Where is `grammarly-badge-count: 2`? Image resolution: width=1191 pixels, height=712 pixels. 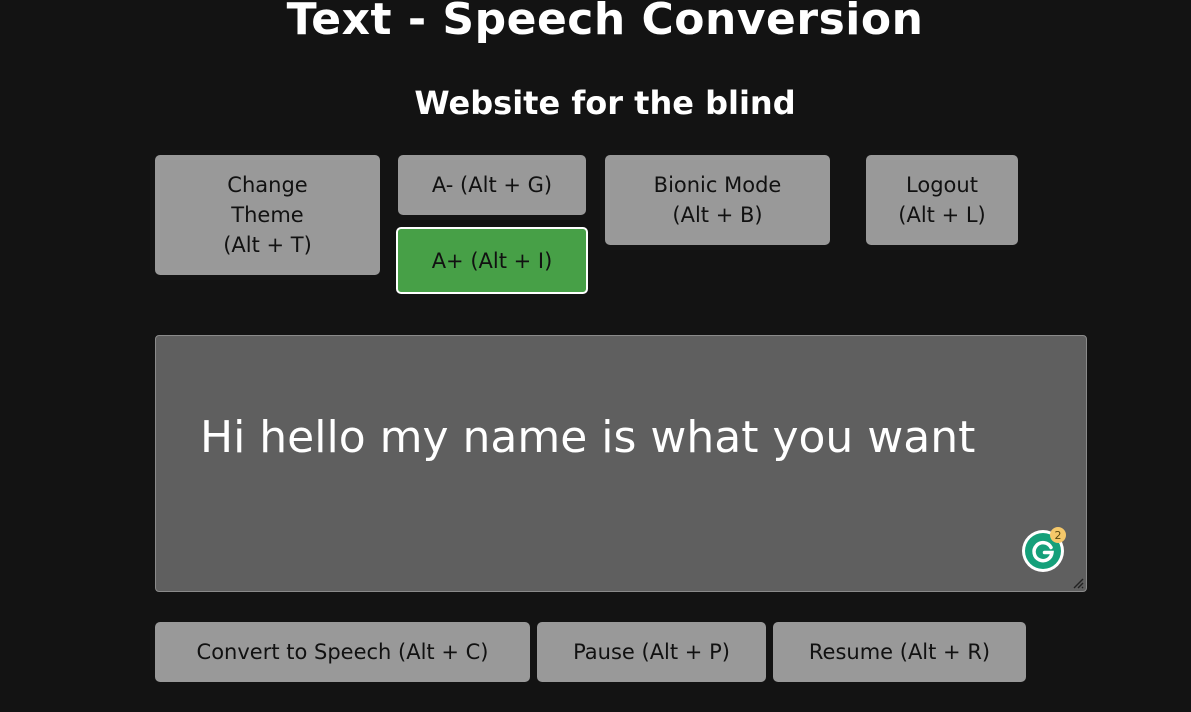
grammarly-badge-count: 2 is located at coordinates (1058, 535).